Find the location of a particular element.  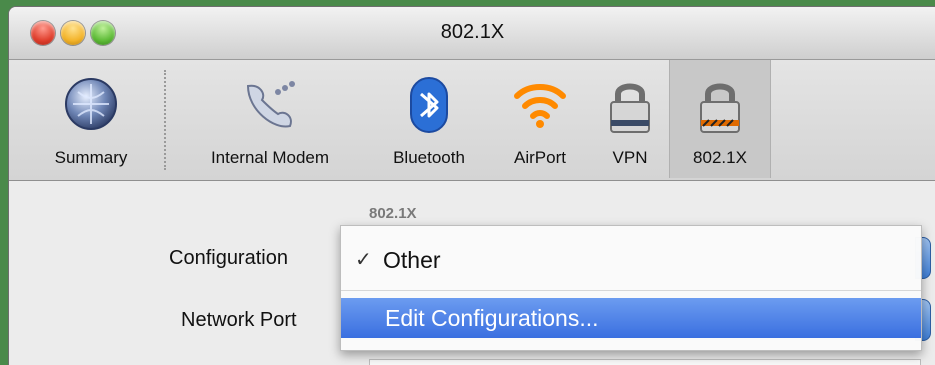

toolbar-item-summary: Summary is located at coordinates (91, 119).